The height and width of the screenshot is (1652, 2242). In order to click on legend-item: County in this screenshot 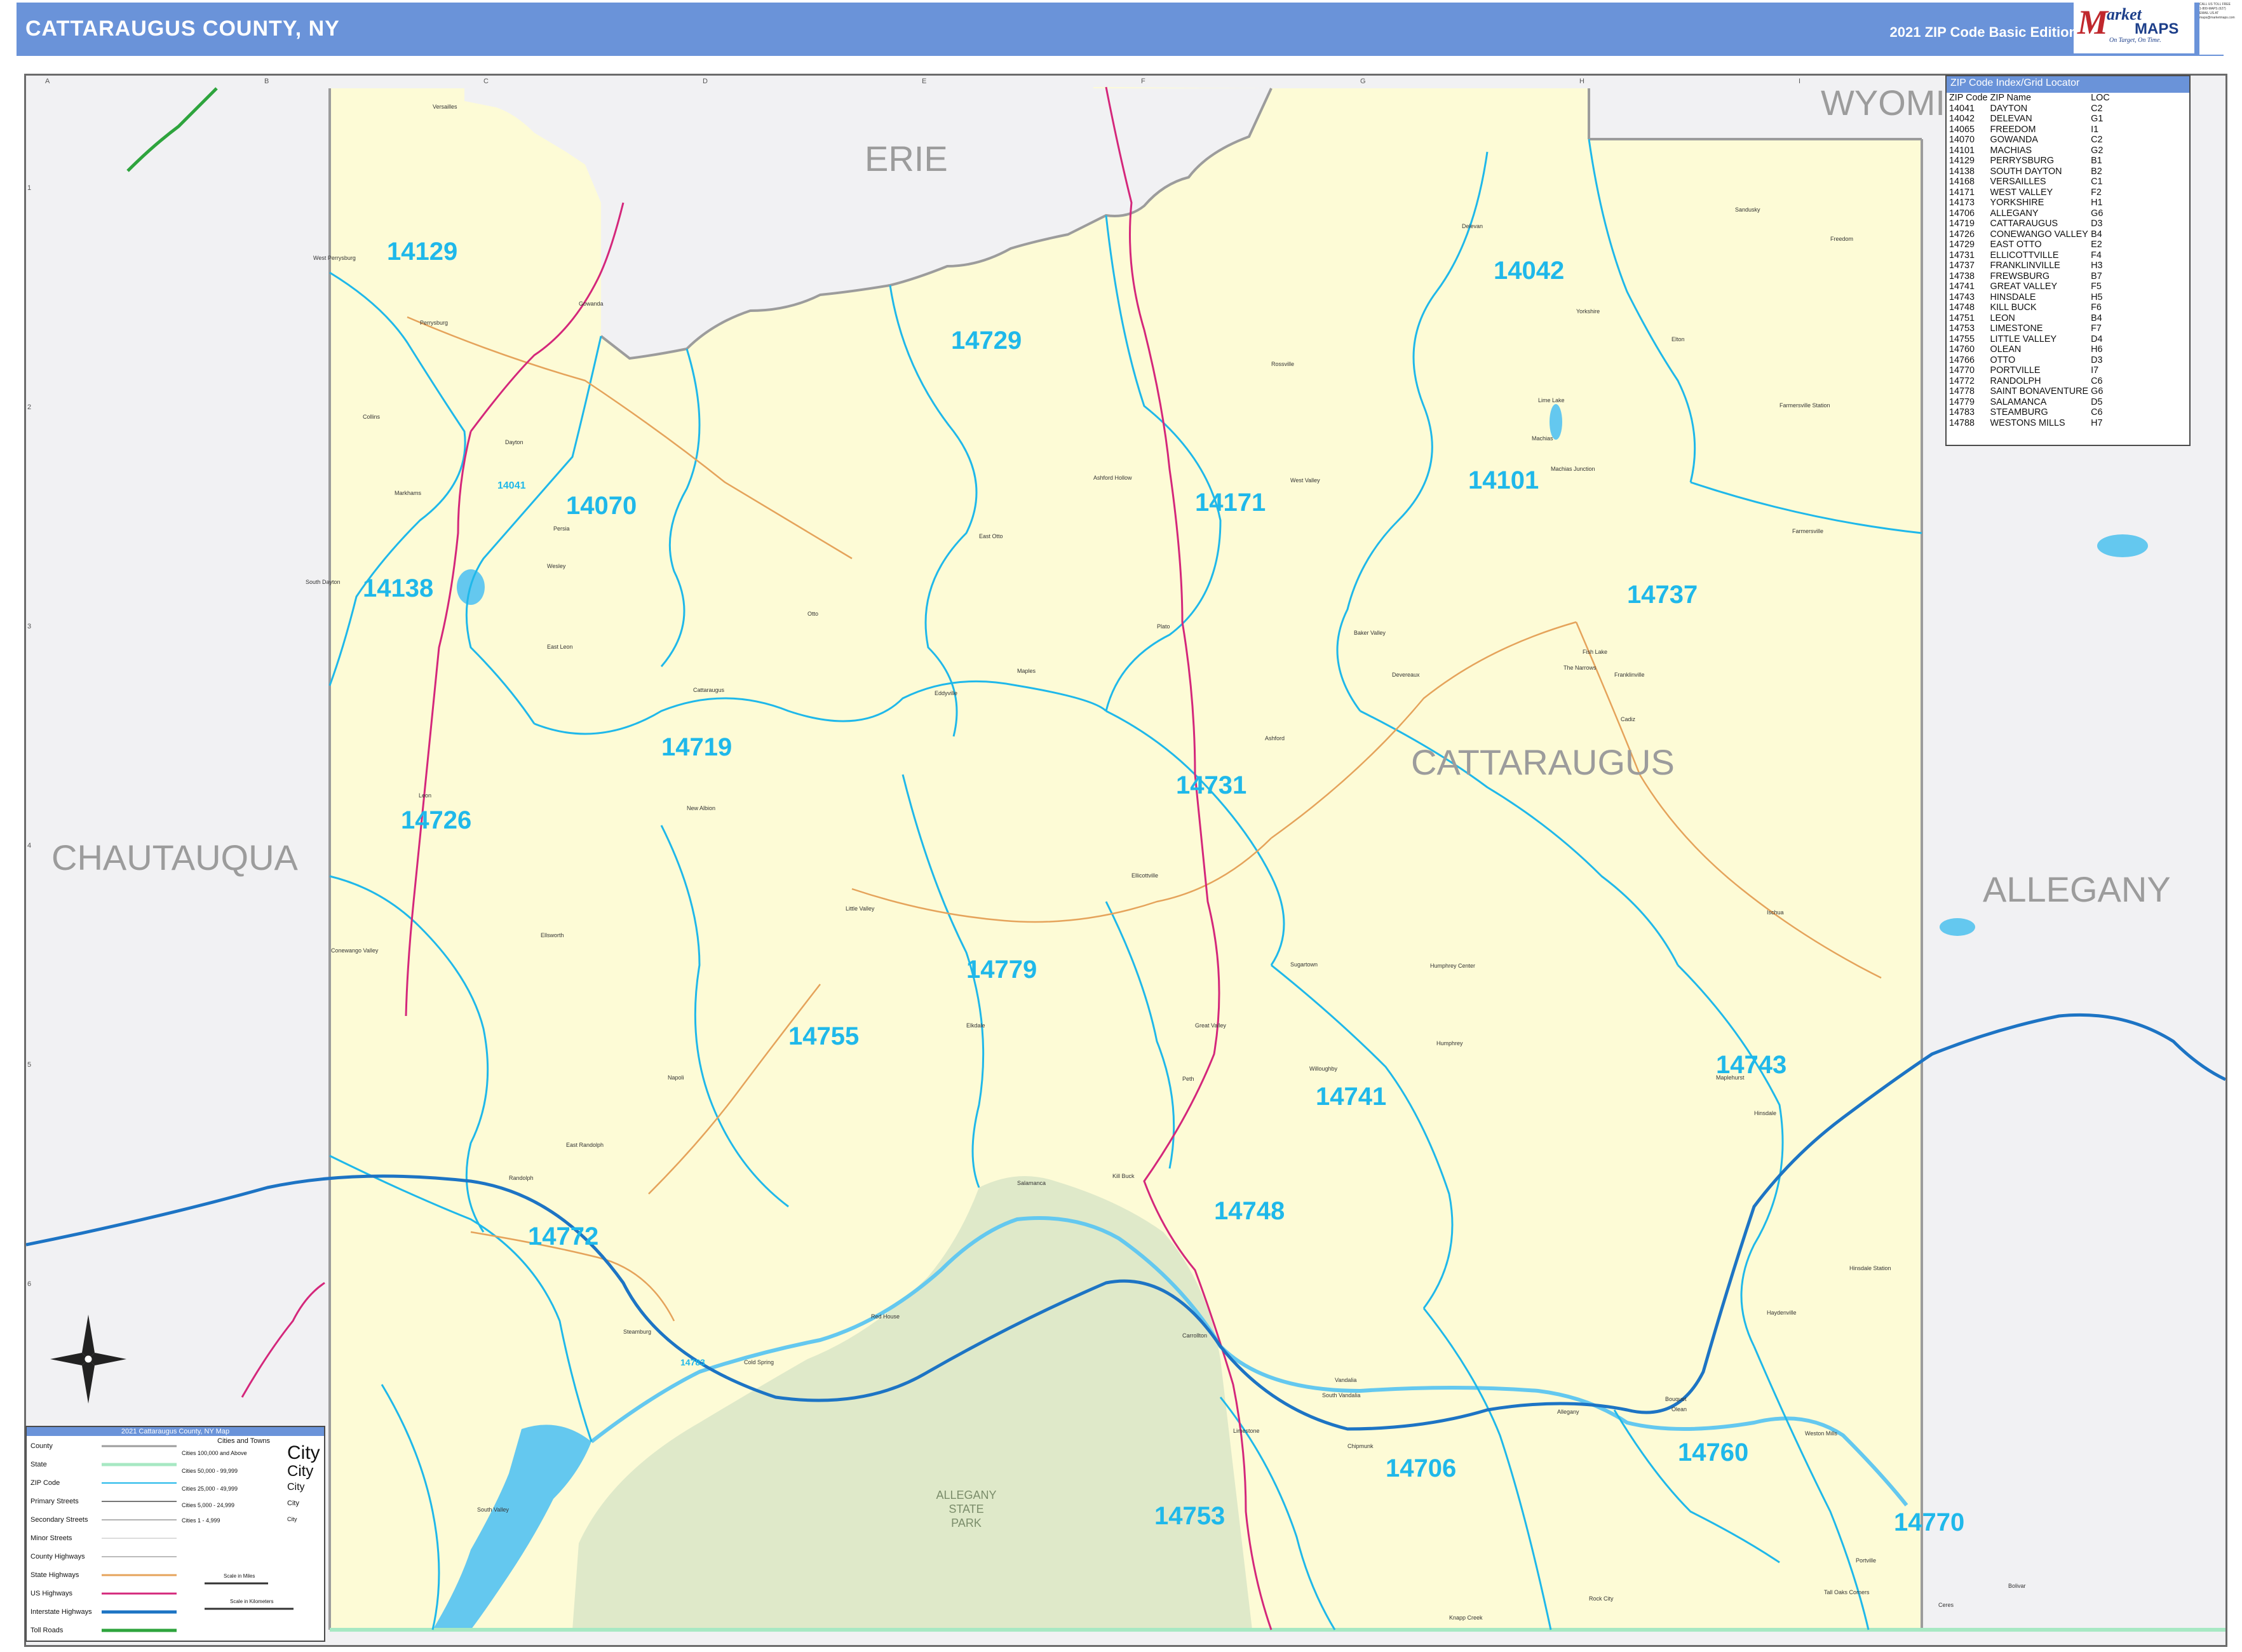, I will do `click(41, 1446)`.